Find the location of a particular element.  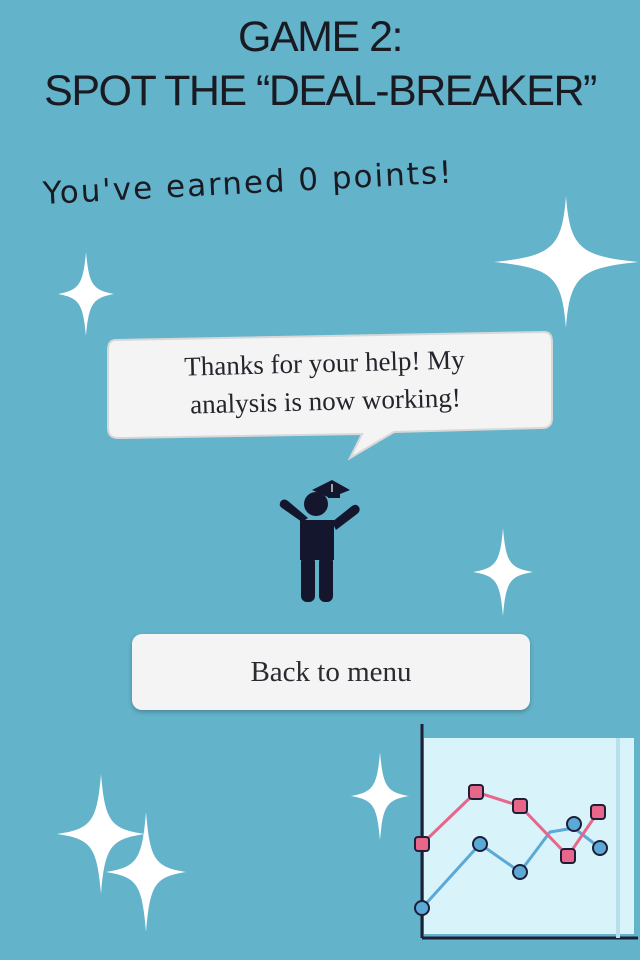

title-line-1: GAME 2: is located at coordinates (320, 37).